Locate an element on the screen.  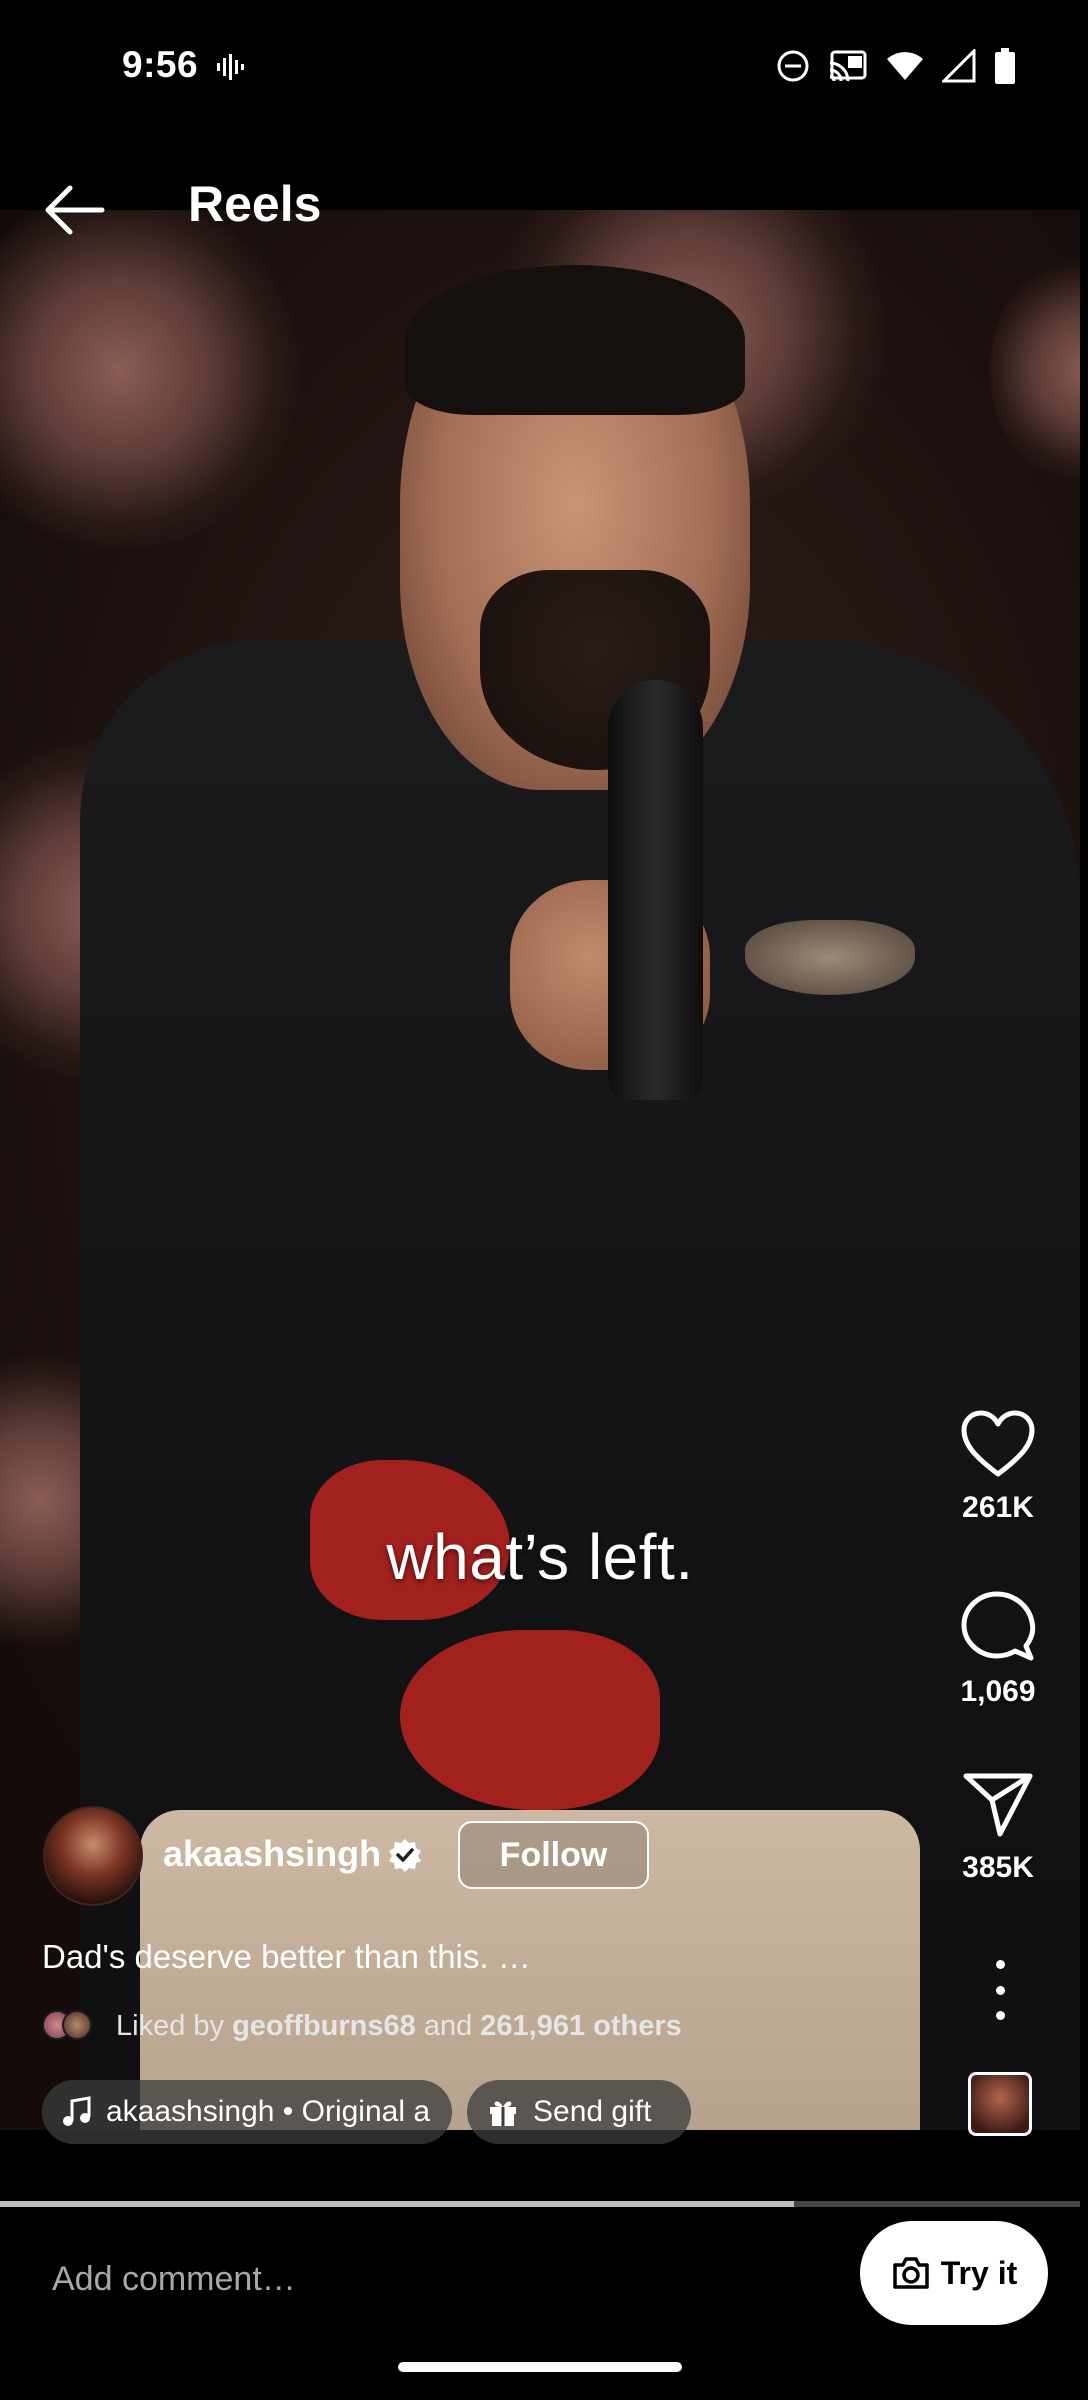
pocket-square is located at coordinates (830, 957).